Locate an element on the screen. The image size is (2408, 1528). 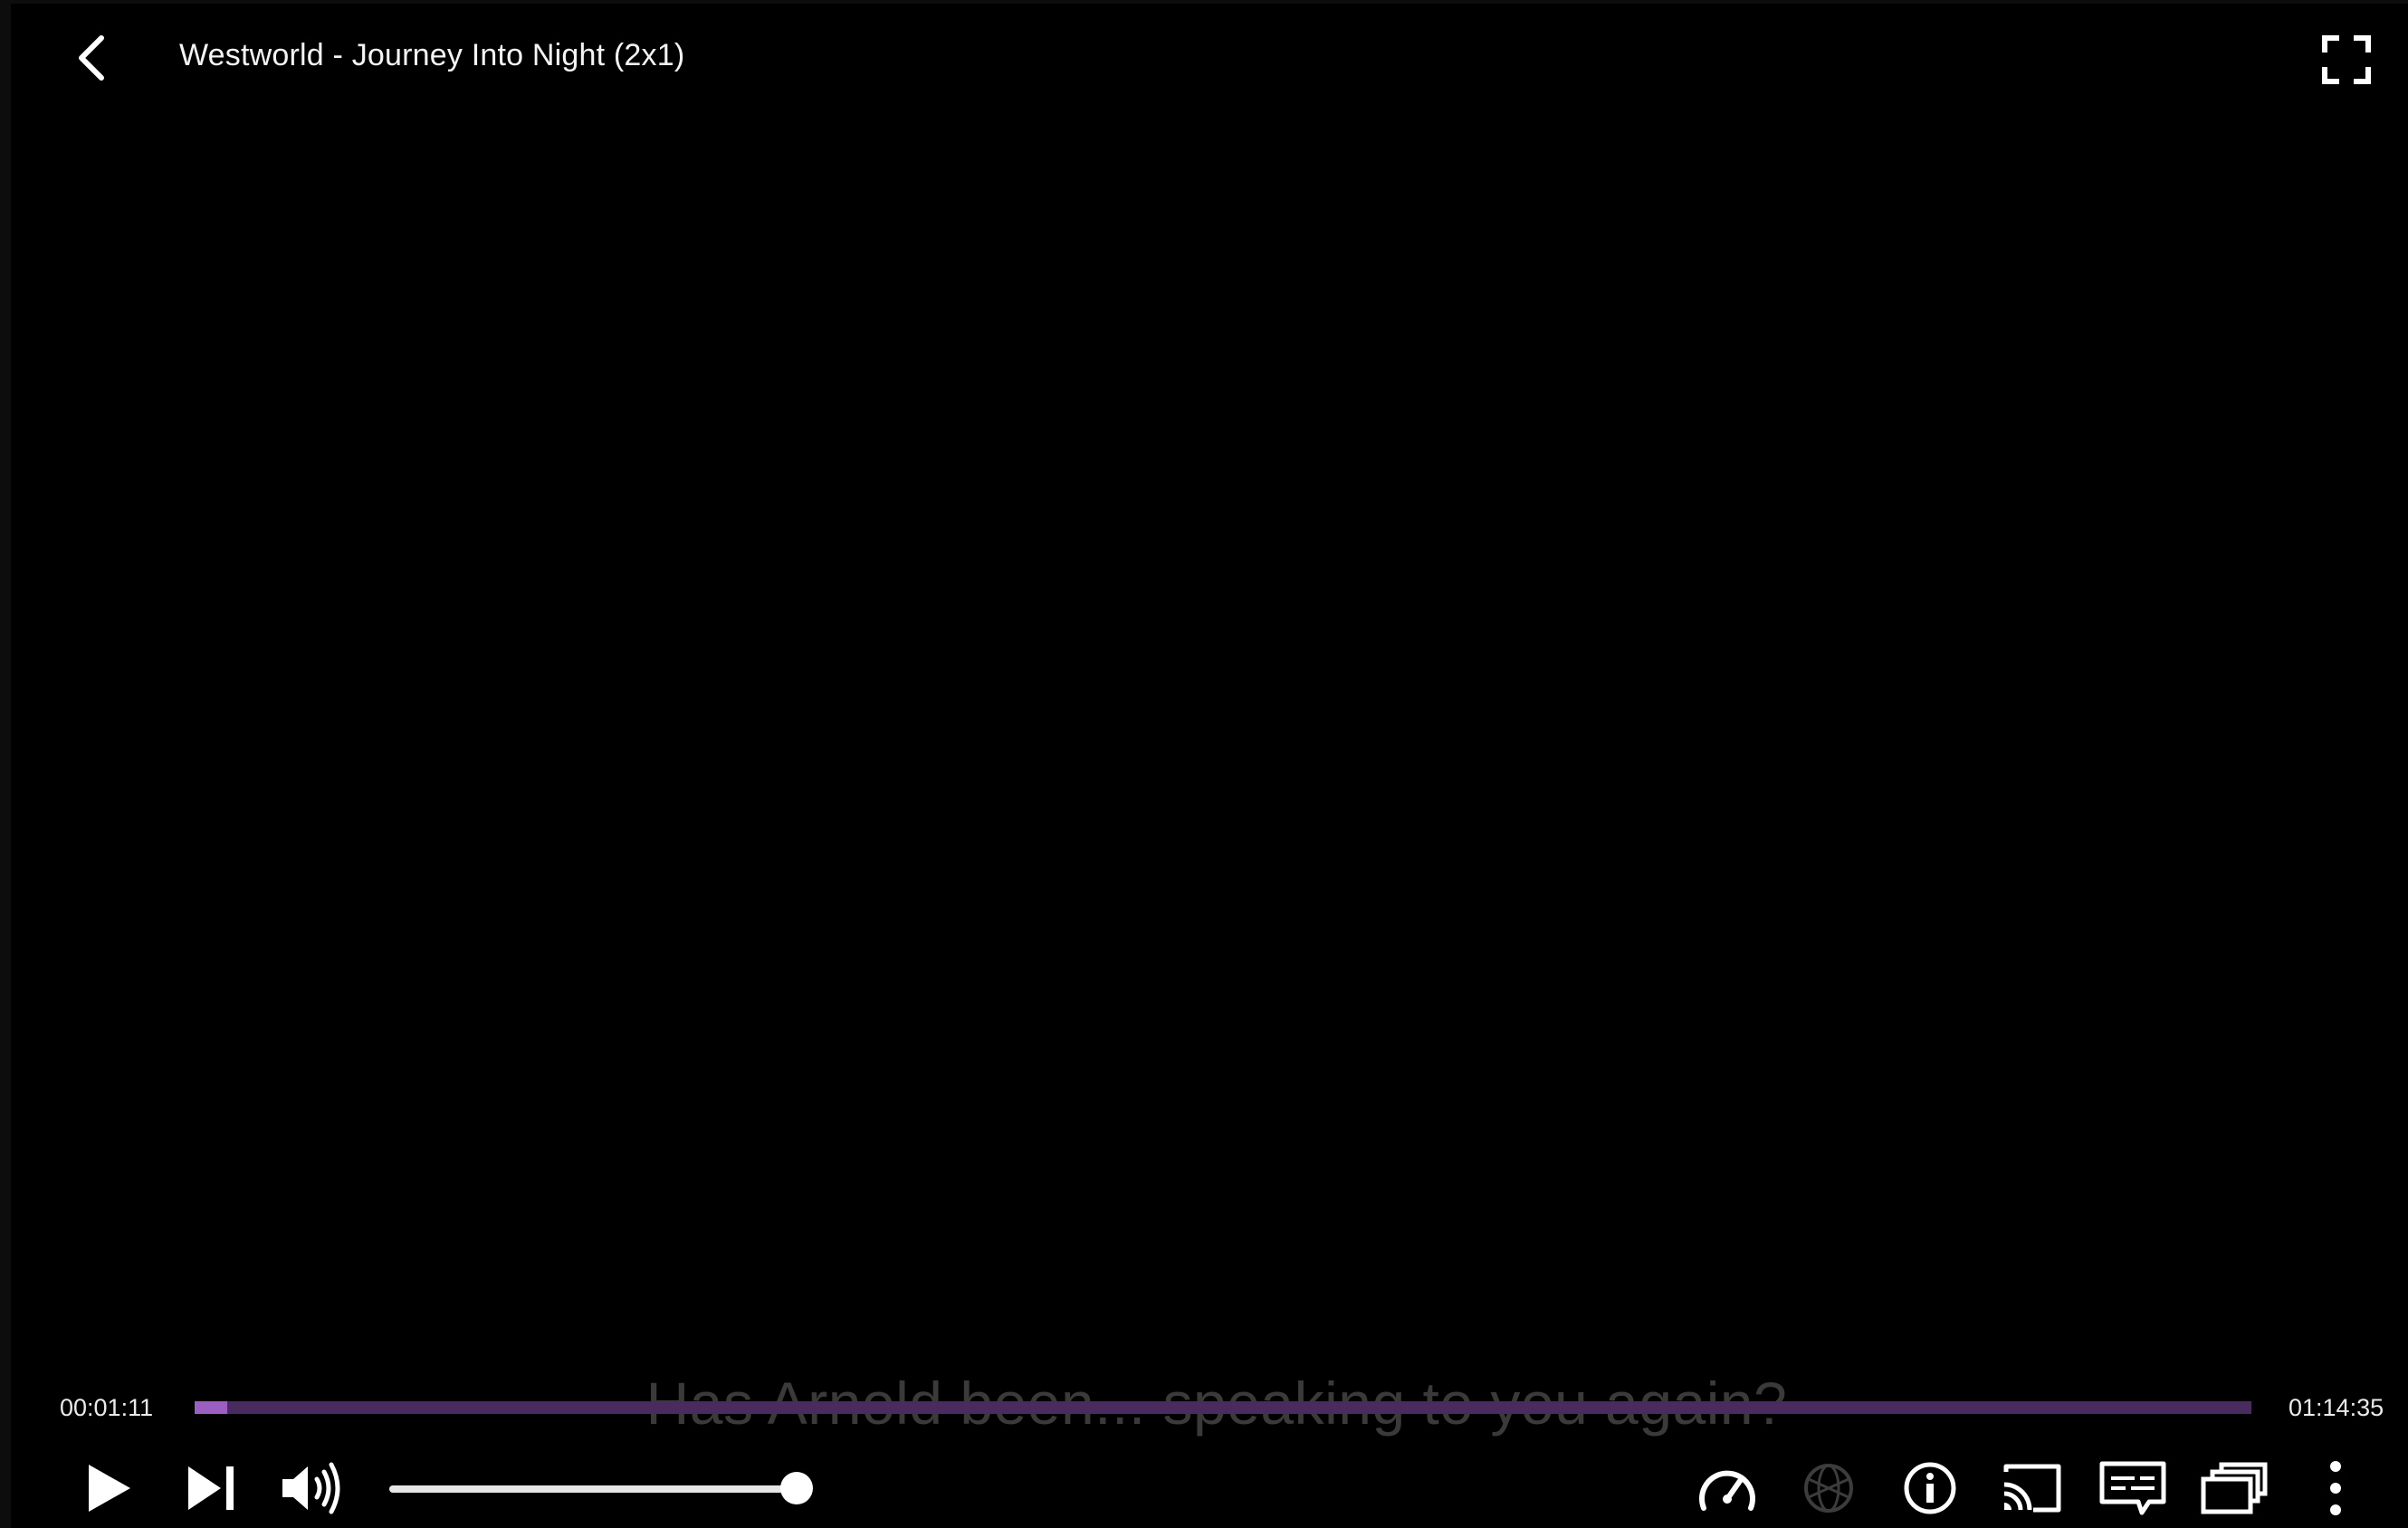
info-icon is located at coordinates (1930, 1488).